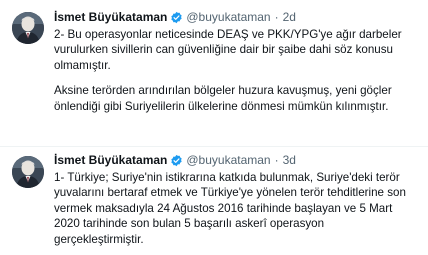  Describe the element at coordinates (289, 160) in the screenshot. I see `tweet-timestamp: 3d` at that location.